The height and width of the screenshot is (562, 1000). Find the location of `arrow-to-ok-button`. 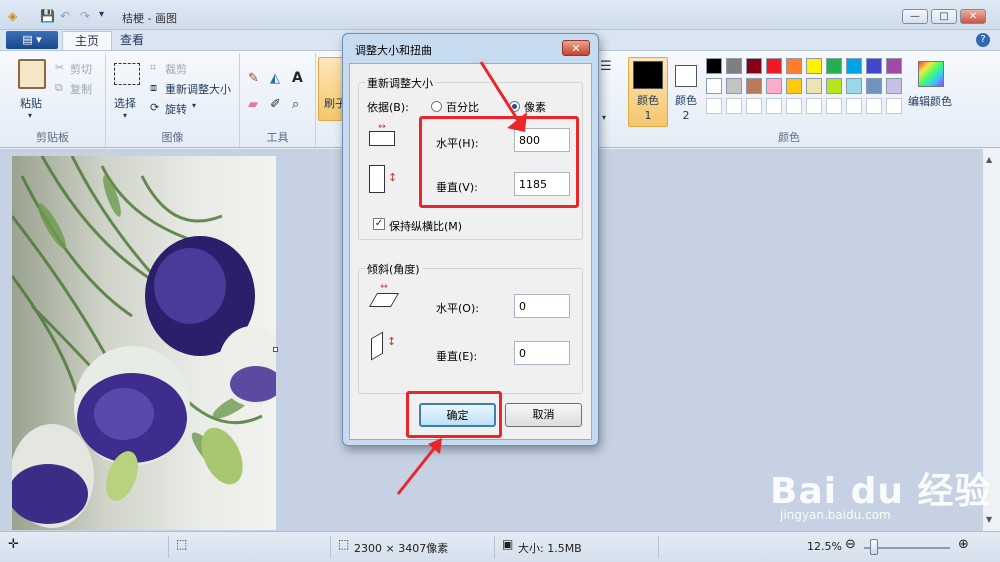

arrow-to-ok-button is located at coordinates (417, 470).